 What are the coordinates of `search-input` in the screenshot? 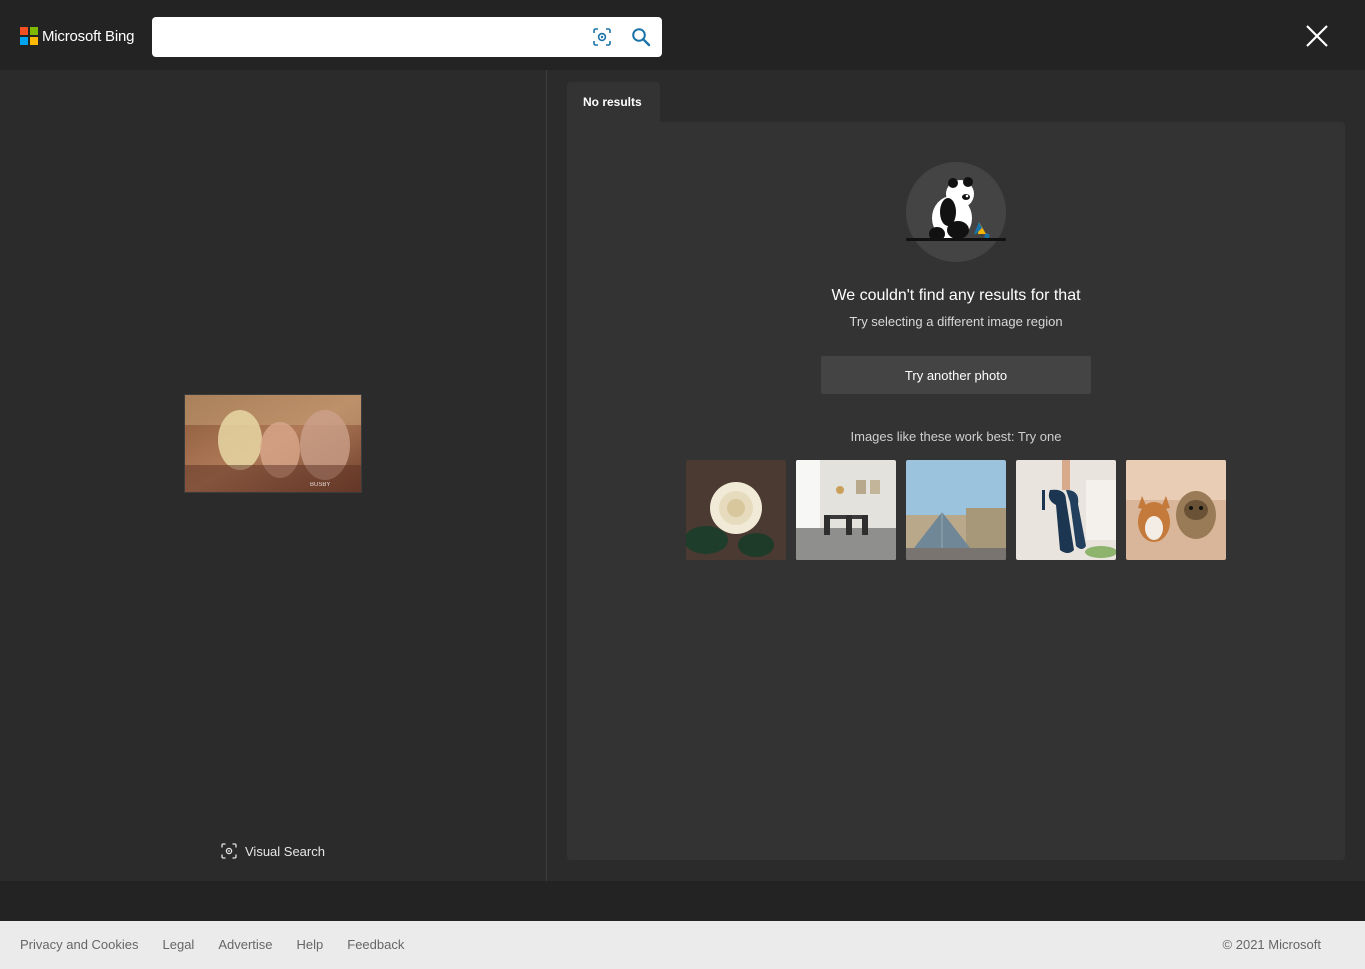 It's located at (372, 37).